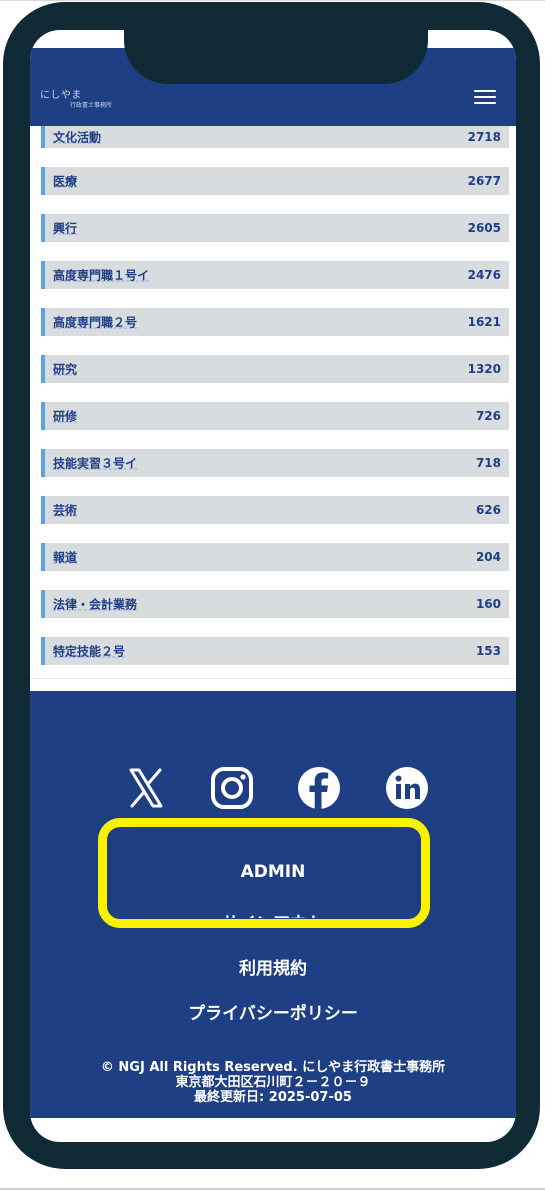 The width and height of the screenshot is (545, 1190). I want to click on list-item-label: 研修, so click(65, 416).